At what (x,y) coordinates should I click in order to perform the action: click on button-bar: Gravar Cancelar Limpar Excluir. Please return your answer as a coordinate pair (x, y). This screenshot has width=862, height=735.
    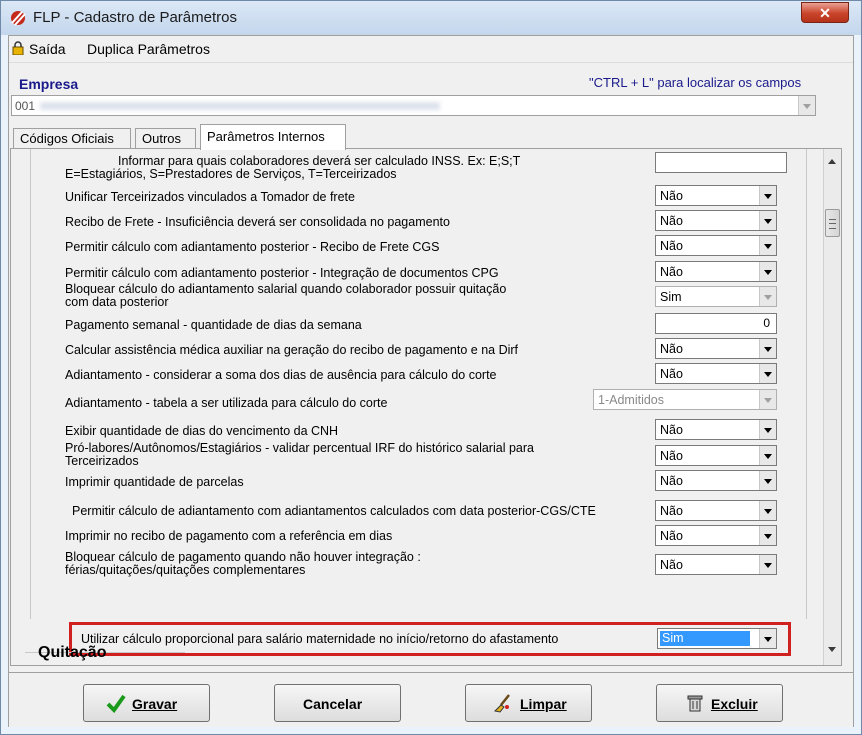
    Looking at the image, I should click on (431, 699).